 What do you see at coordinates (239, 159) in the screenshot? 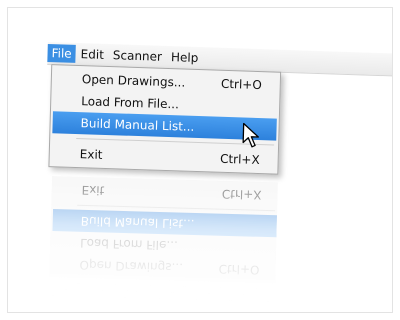
I see `menu-item-shortcut: Ctrl+X` at bounding box center [239, 159].